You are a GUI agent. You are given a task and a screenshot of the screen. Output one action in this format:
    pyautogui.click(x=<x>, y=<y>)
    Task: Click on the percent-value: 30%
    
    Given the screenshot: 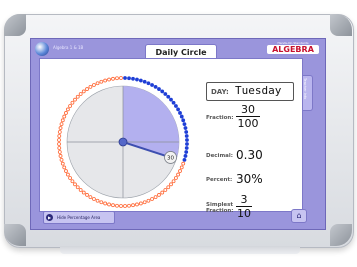 What is the action you would take?
    pyautogui.click(x=249, y=179)
    